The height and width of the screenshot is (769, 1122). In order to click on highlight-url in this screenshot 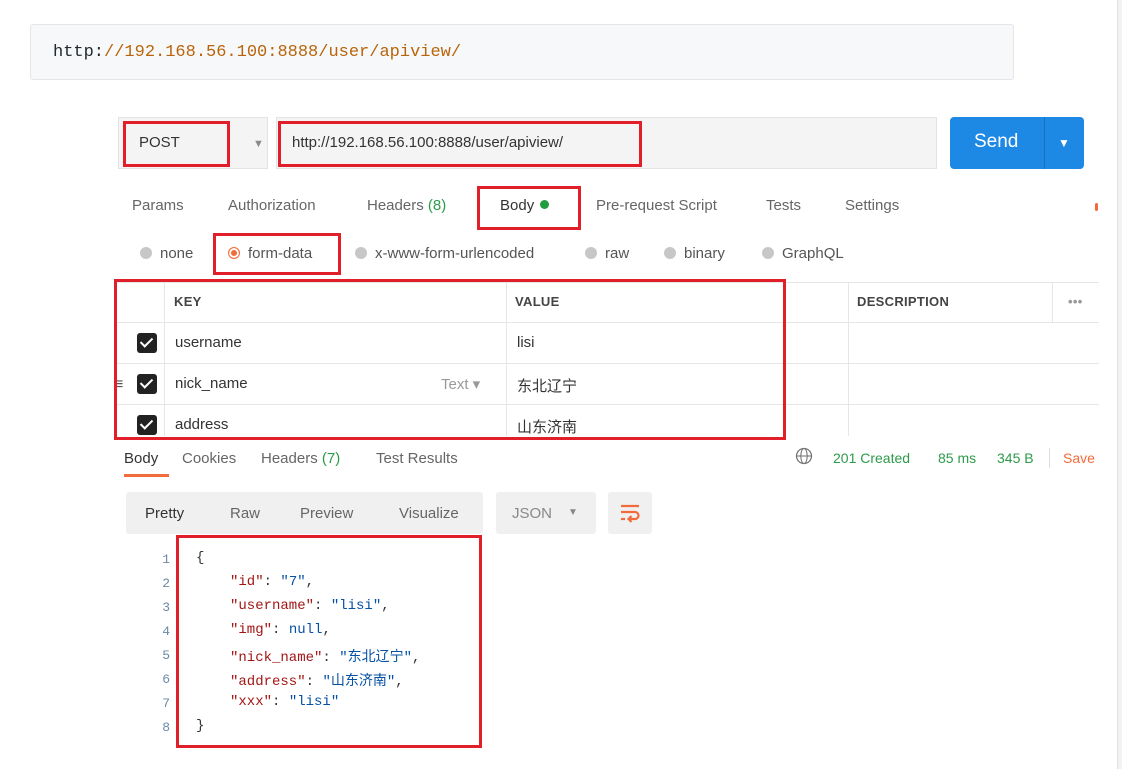, I will do `click(460, 144)`.